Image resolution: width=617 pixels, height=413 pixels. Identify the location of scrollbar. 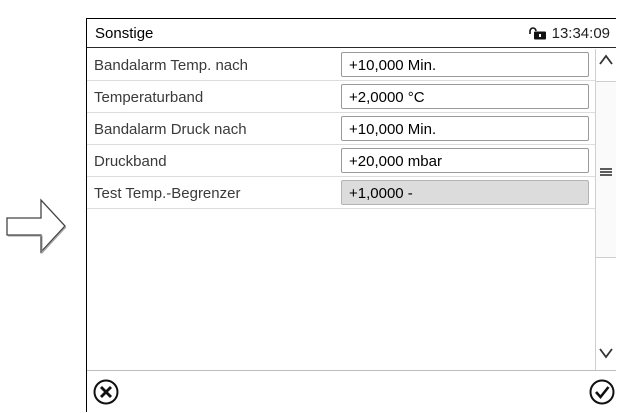
(605, 209).